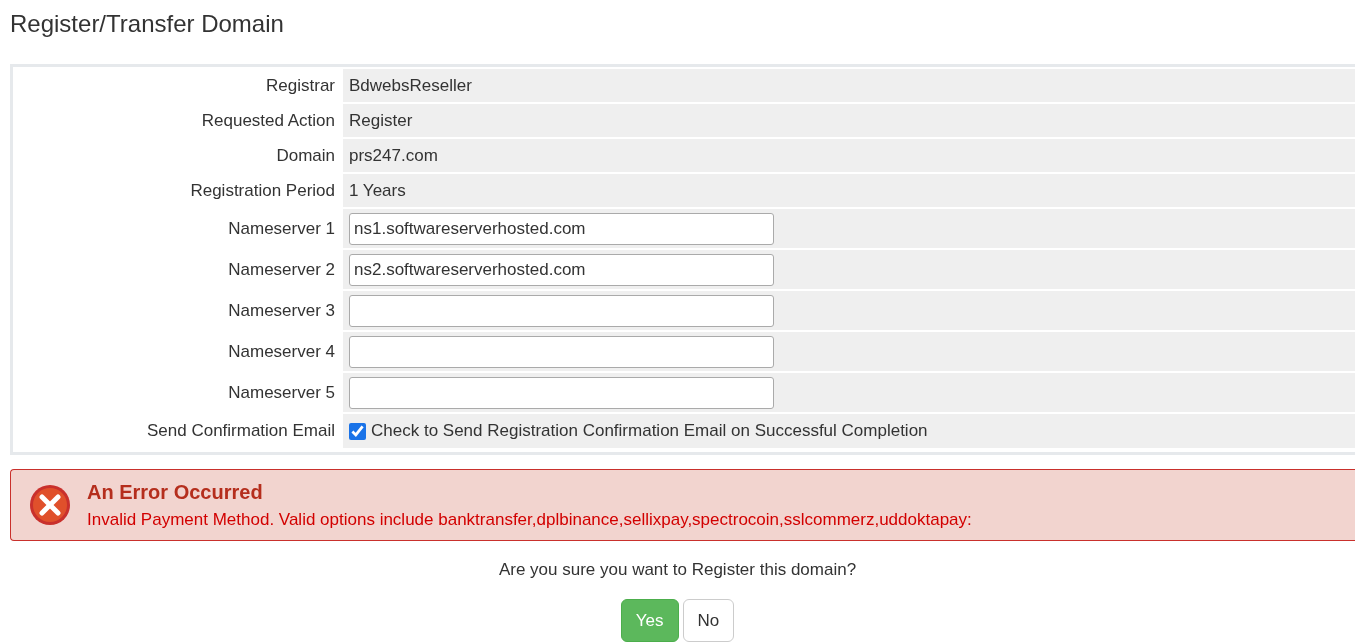  Describe the element at coordinates (268, 120) in the screenshot. I see `field-label: Requested Action` at that location.